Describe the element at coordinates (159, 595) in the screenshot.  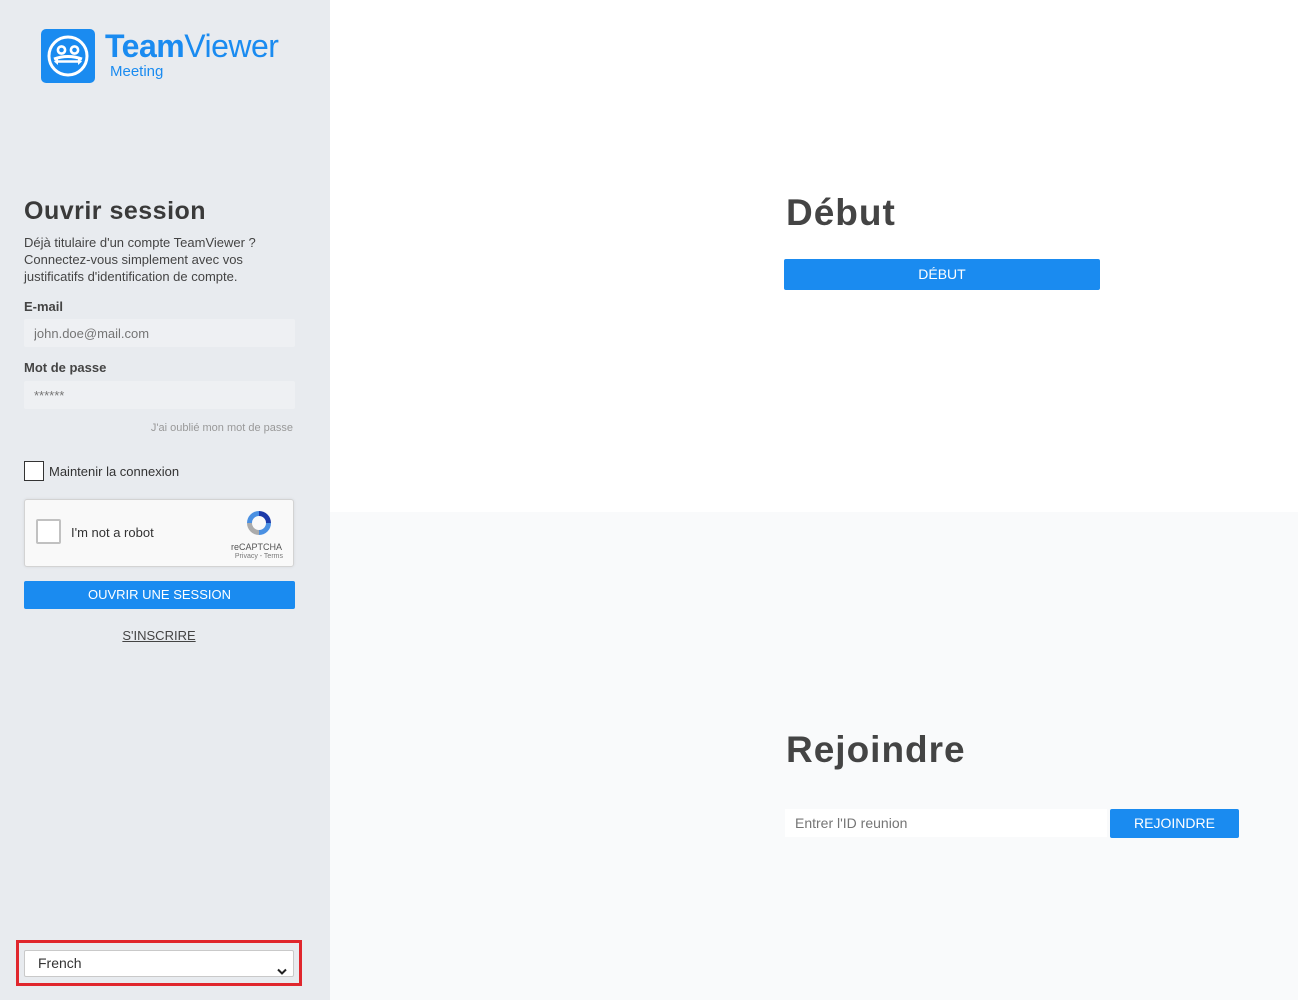
I see `login-button: OUVRIR UNE SESSION` at that location.